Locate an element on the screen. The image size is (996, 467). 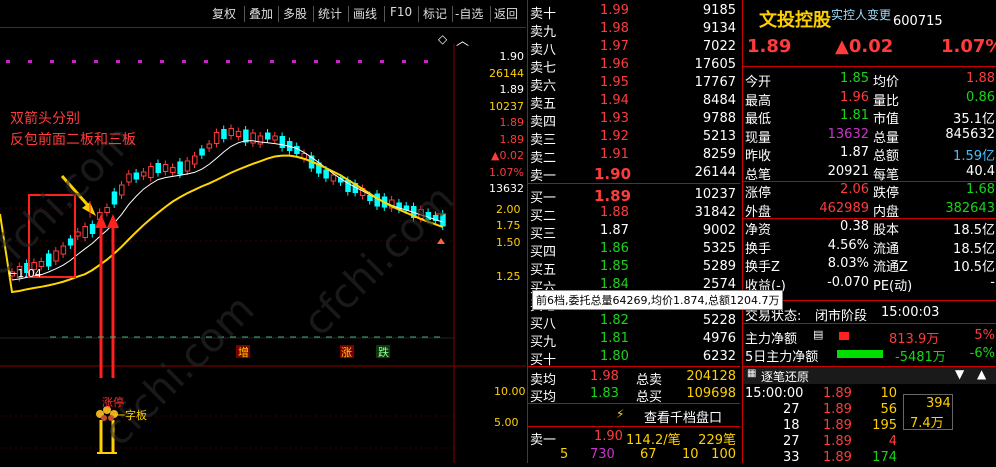
axis-side-label: 1.07% is located at coordinates (506, 172).